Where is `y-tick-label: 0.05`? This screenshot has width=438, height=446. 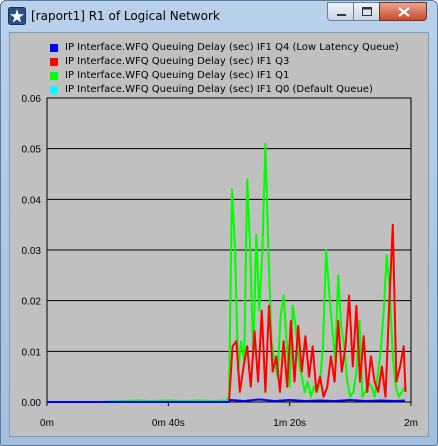 y-tick-label: 0.05 is located at coordinates (32, 150).